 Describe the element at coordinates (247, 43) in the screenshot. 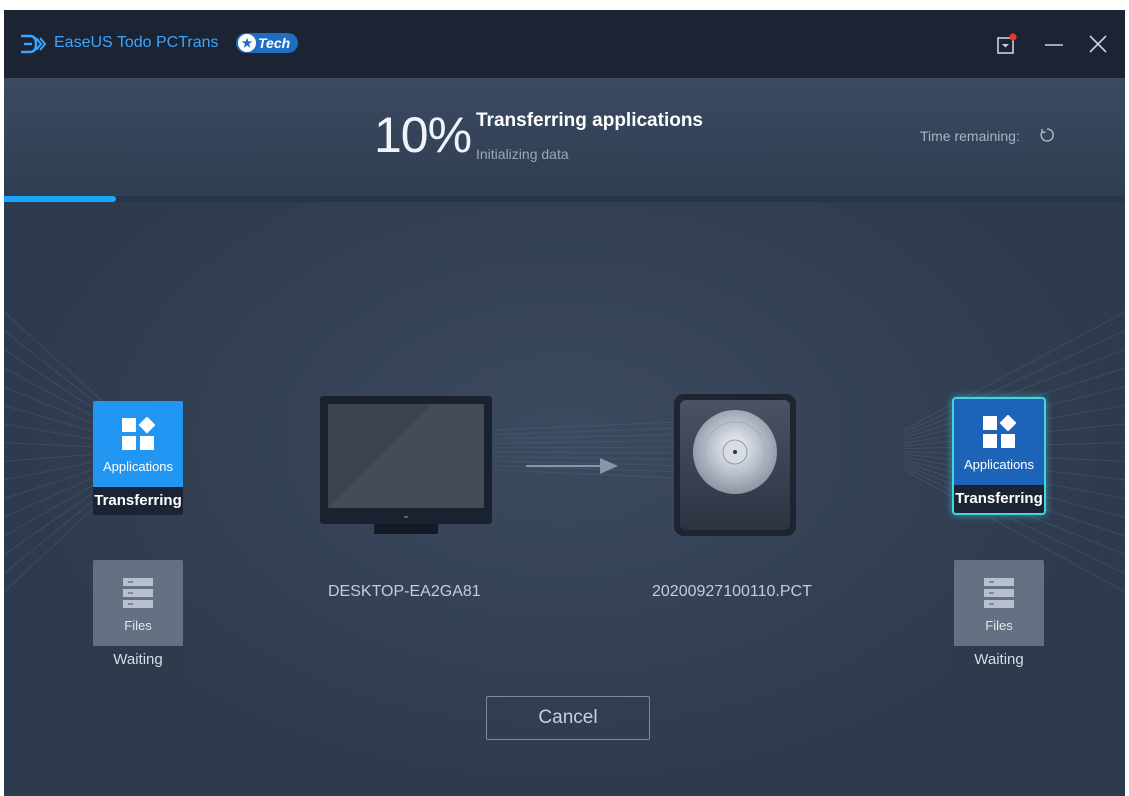

I see `star-icon: ★` at that location.